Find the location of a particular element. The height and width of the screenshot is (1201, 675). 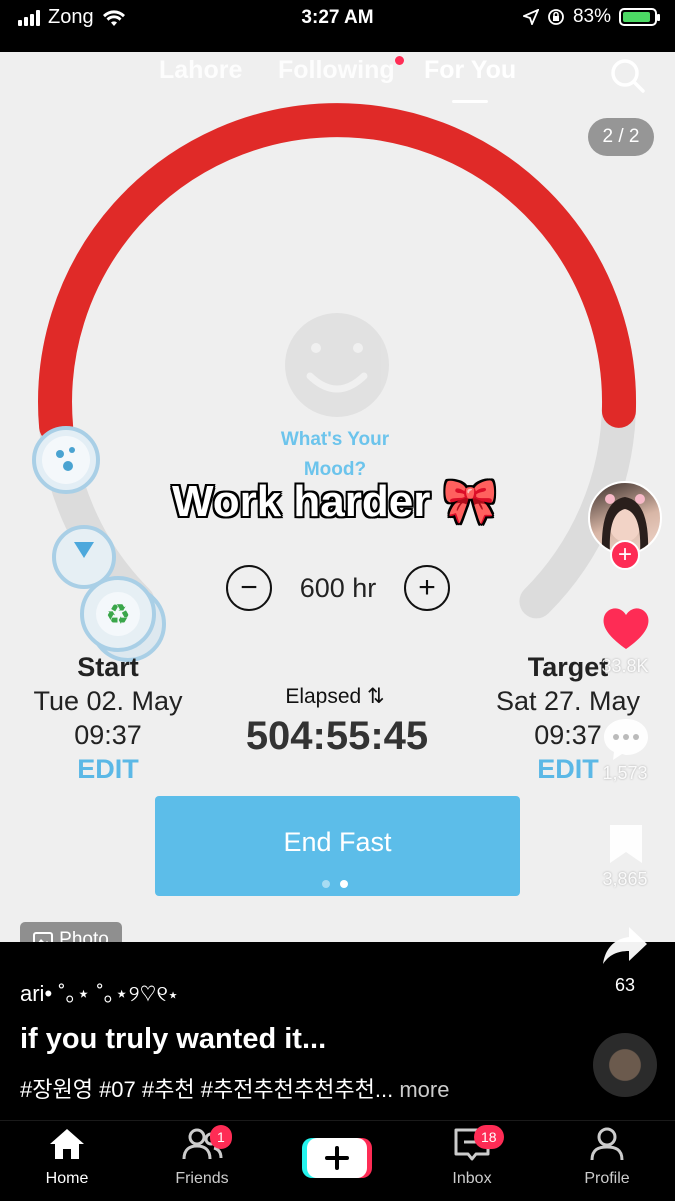

friends-badge: 1 is located at coordinates (221, 1137).